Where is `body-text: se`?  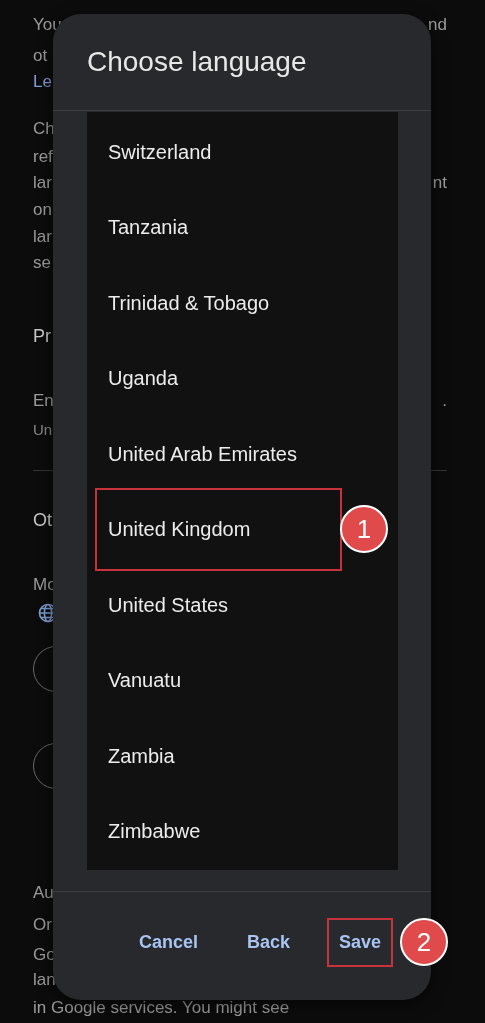
body-text: se is located at coordinates (42, 263).